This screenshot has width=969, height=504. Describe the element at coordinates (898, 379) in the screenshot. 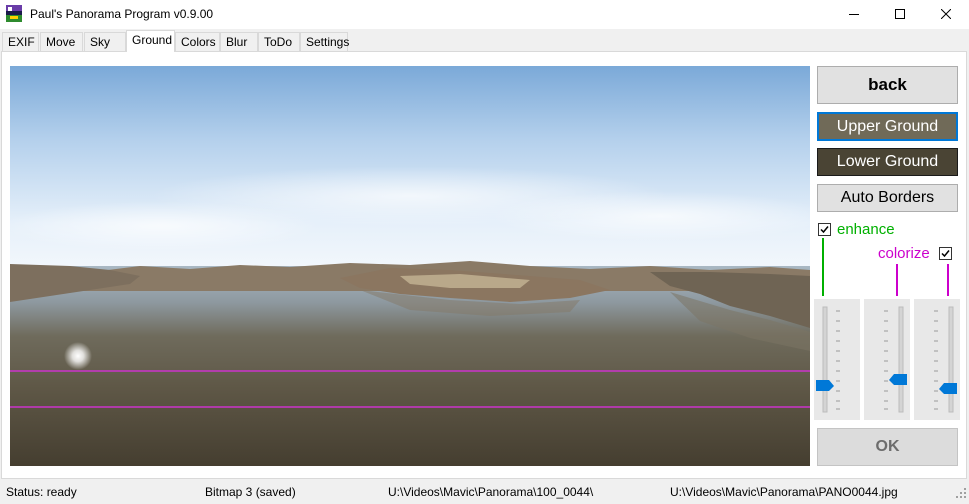

I see `slider-colorize-1-thumb` at that location.